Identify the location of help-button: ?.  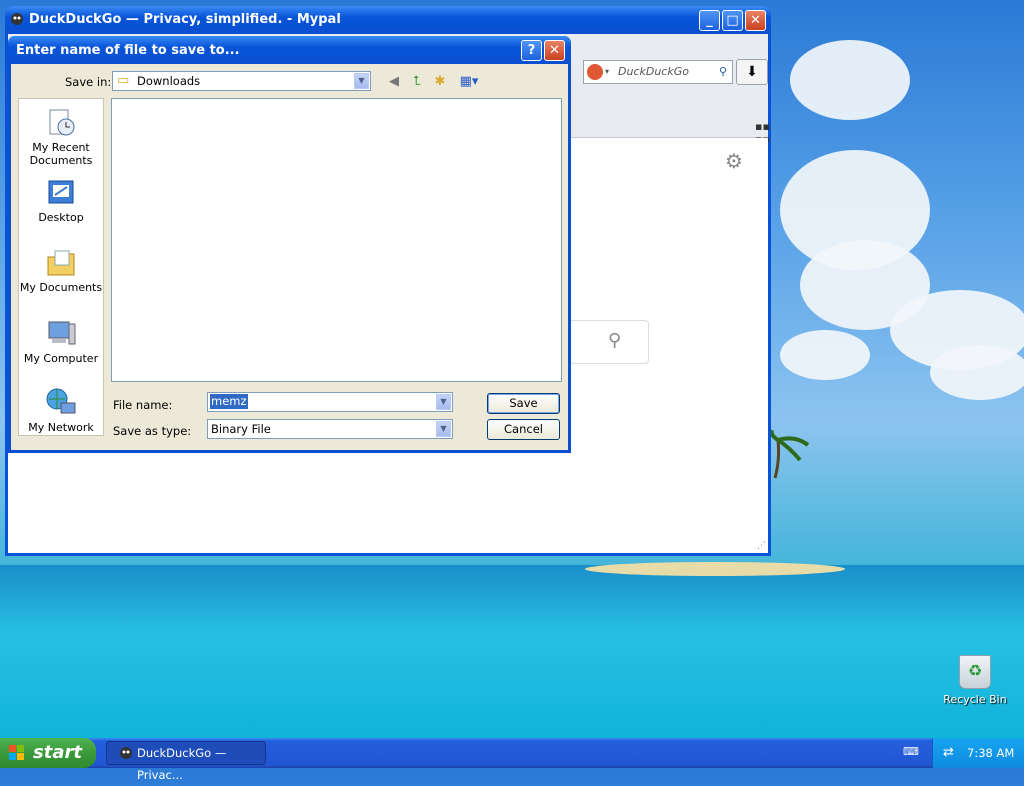
(531, 50).